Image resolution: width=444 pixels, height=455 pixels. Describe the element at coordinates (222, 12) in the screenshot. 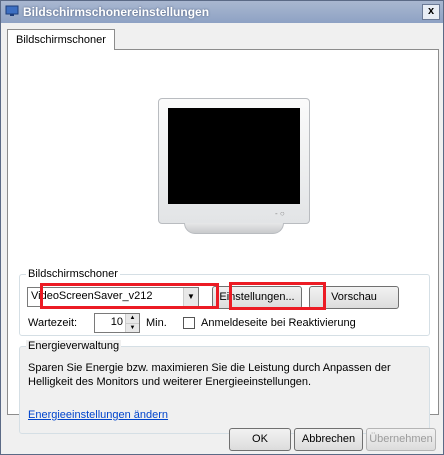

I see `title-bar: Bildschirmschonereinstellungen x` at that location.